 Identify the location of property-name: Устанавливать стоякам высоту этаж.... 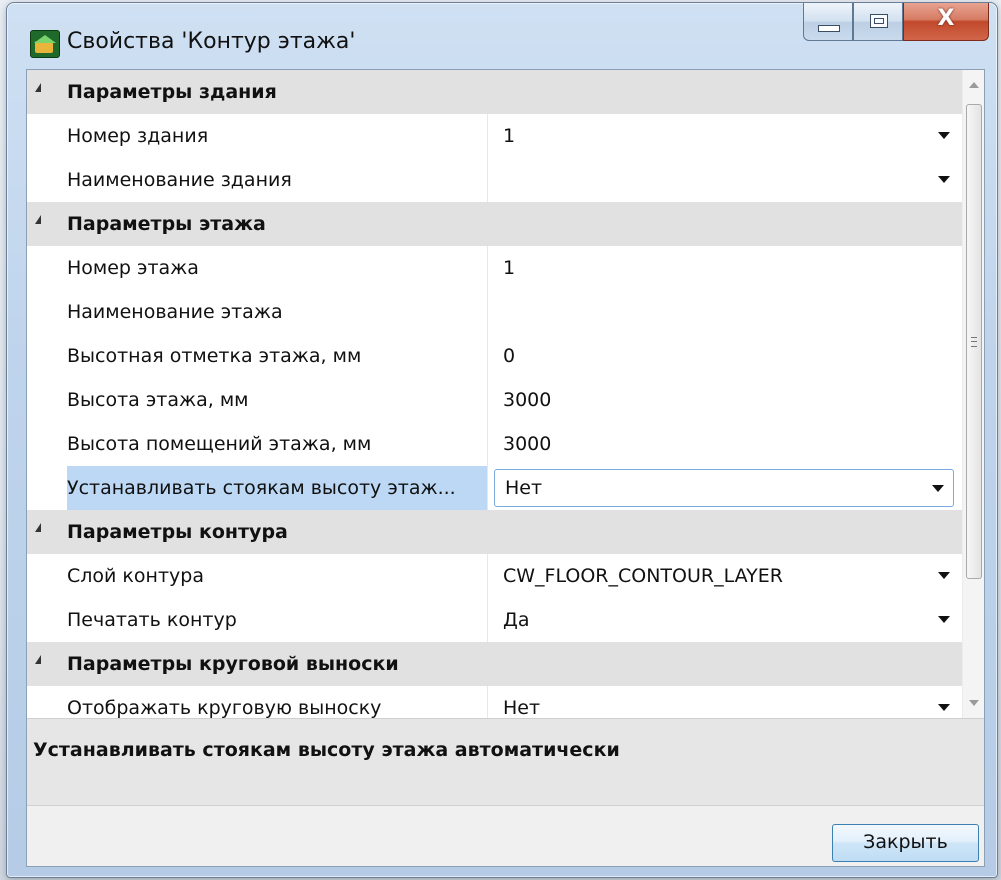
(277, 488).